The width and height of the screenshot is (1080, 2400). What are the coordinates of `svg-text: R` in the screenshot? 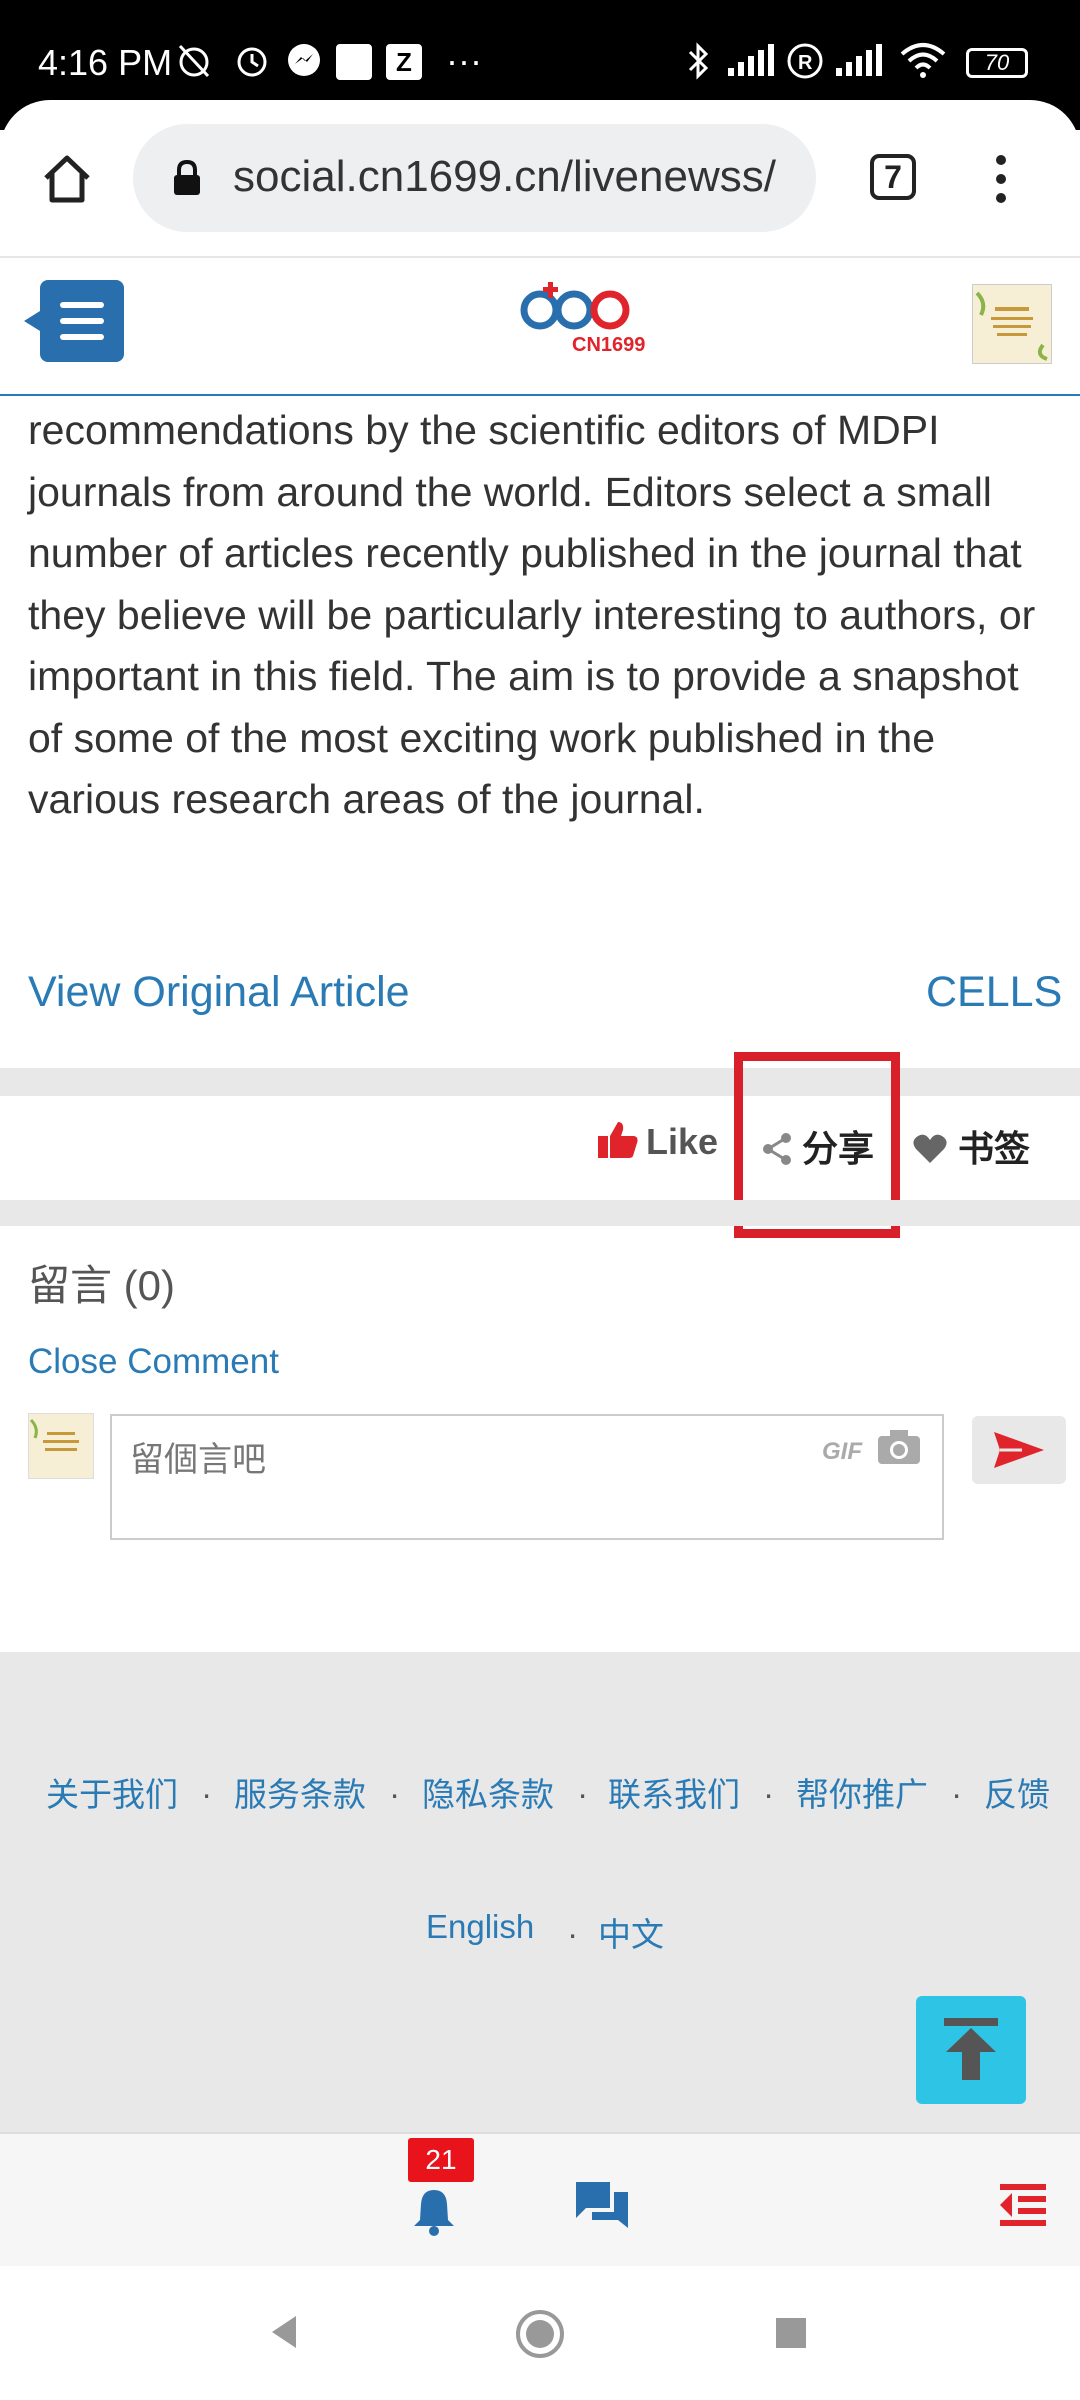 It's located at (805, 63).